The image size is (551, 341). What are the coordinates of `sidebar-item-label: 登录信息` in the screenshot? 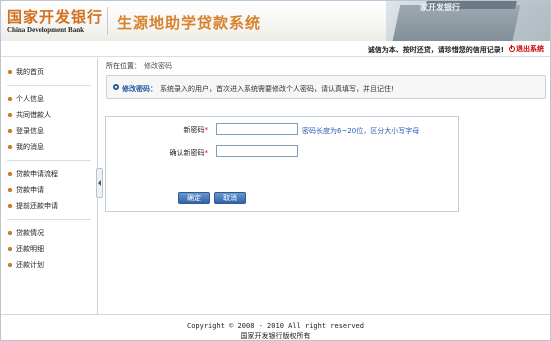 It's located at (30, 131).